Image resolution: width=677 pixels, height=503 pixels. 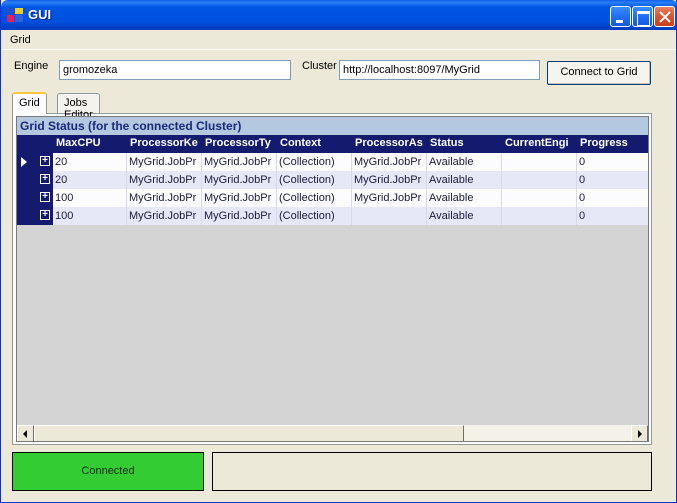 What do you see at coordinates (314, 144) in the screenshot?
I see `column-header: Context` at bounding box center [314, 144].